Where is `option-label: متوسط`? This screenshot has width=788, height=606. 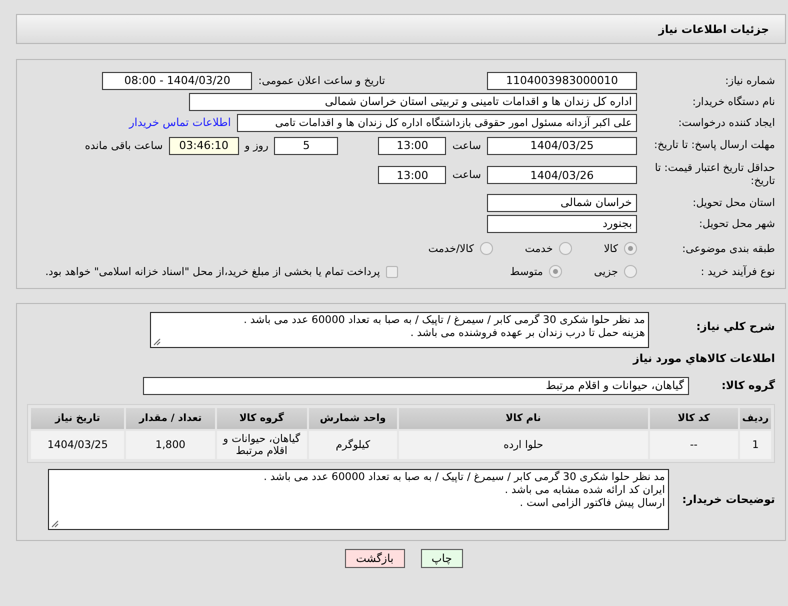 option-label: متوسط is located at coordinates (527, 272).